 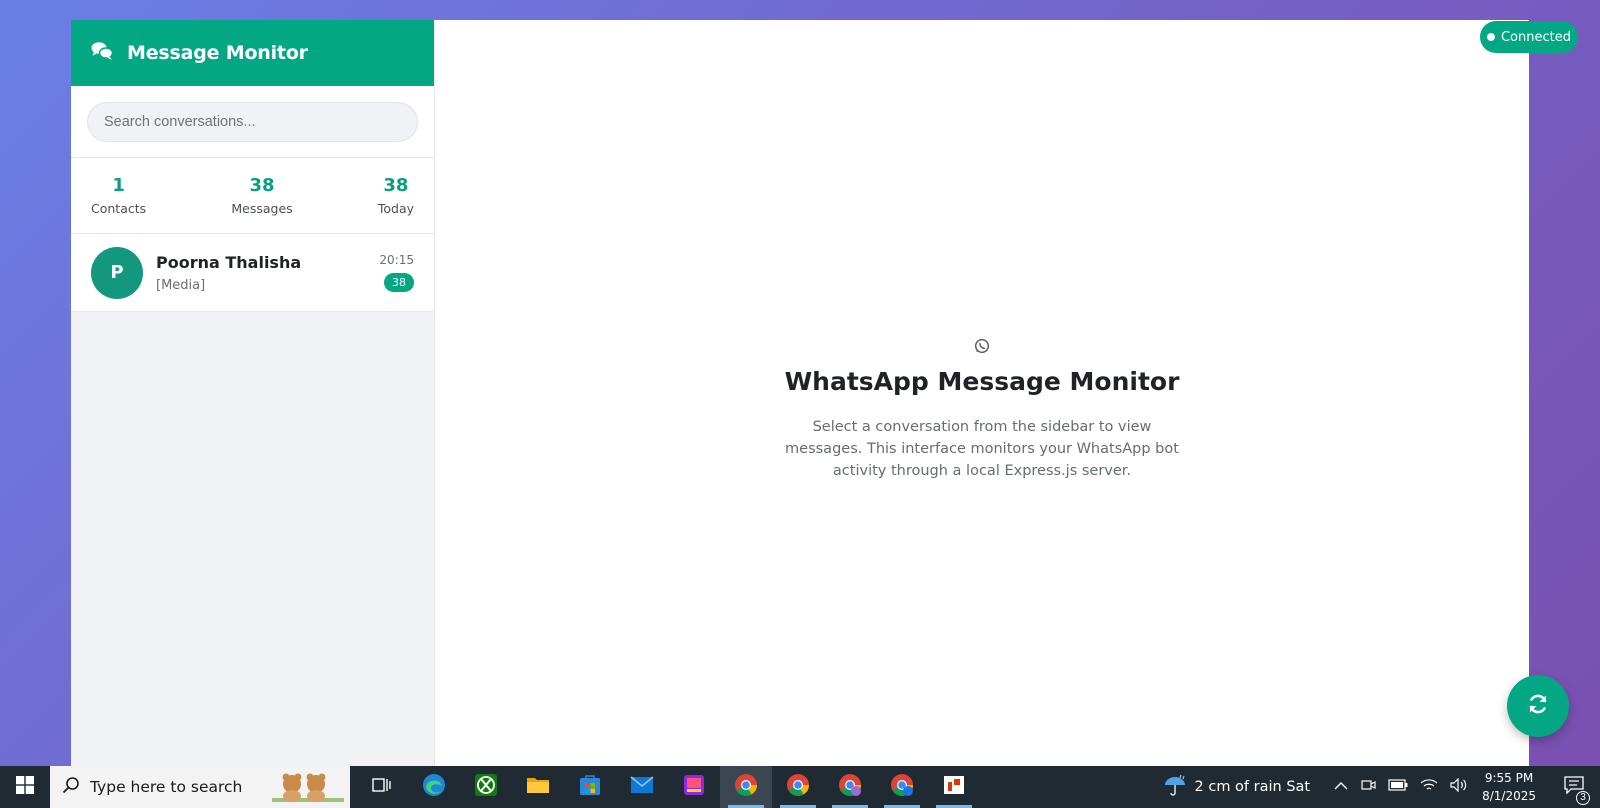 I want to click on status-dot-icon, so click(x=1490, y=37).